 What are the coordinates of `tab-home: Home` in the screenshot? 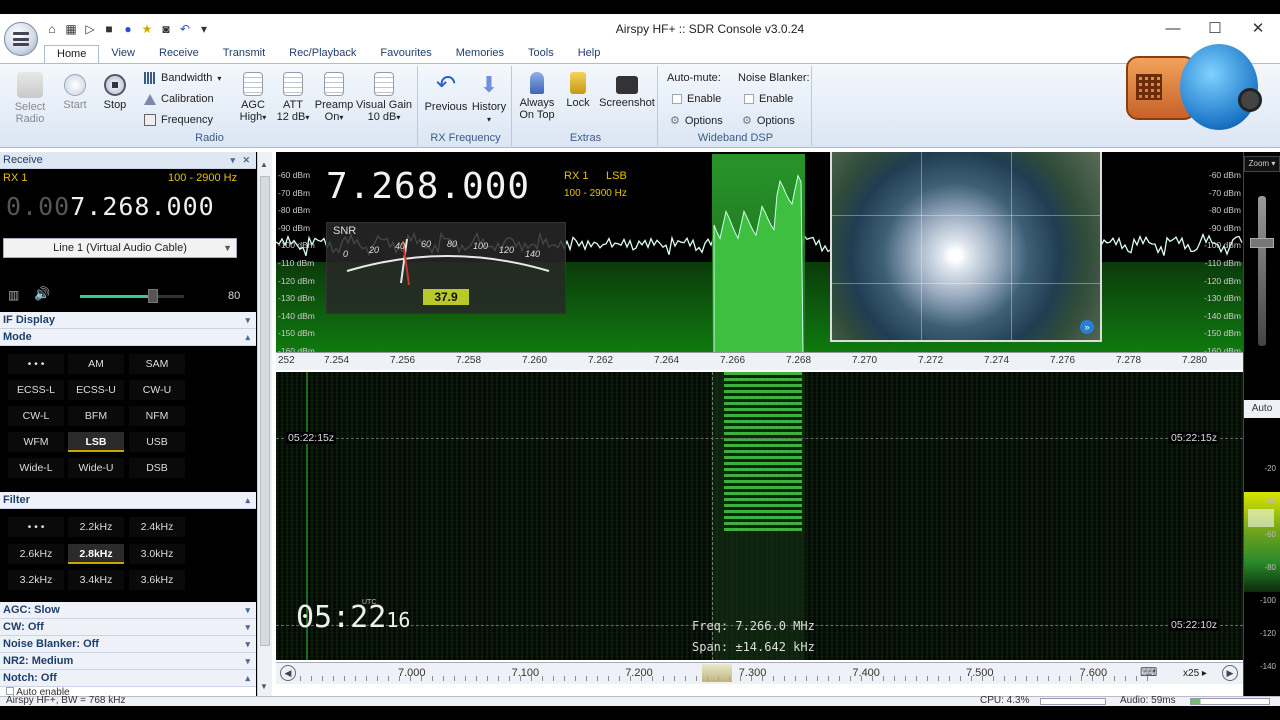 It's located at (72, 54).